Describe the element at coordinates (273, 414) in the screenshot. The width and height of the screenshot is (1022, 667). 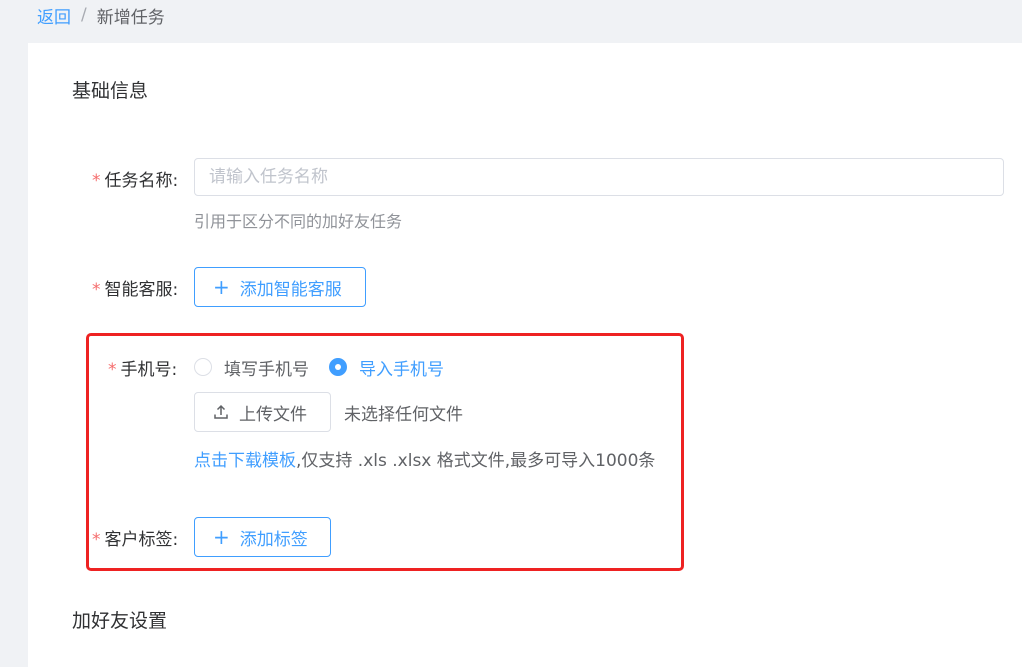
I see `upload-file-label: 上传文件` at that location.